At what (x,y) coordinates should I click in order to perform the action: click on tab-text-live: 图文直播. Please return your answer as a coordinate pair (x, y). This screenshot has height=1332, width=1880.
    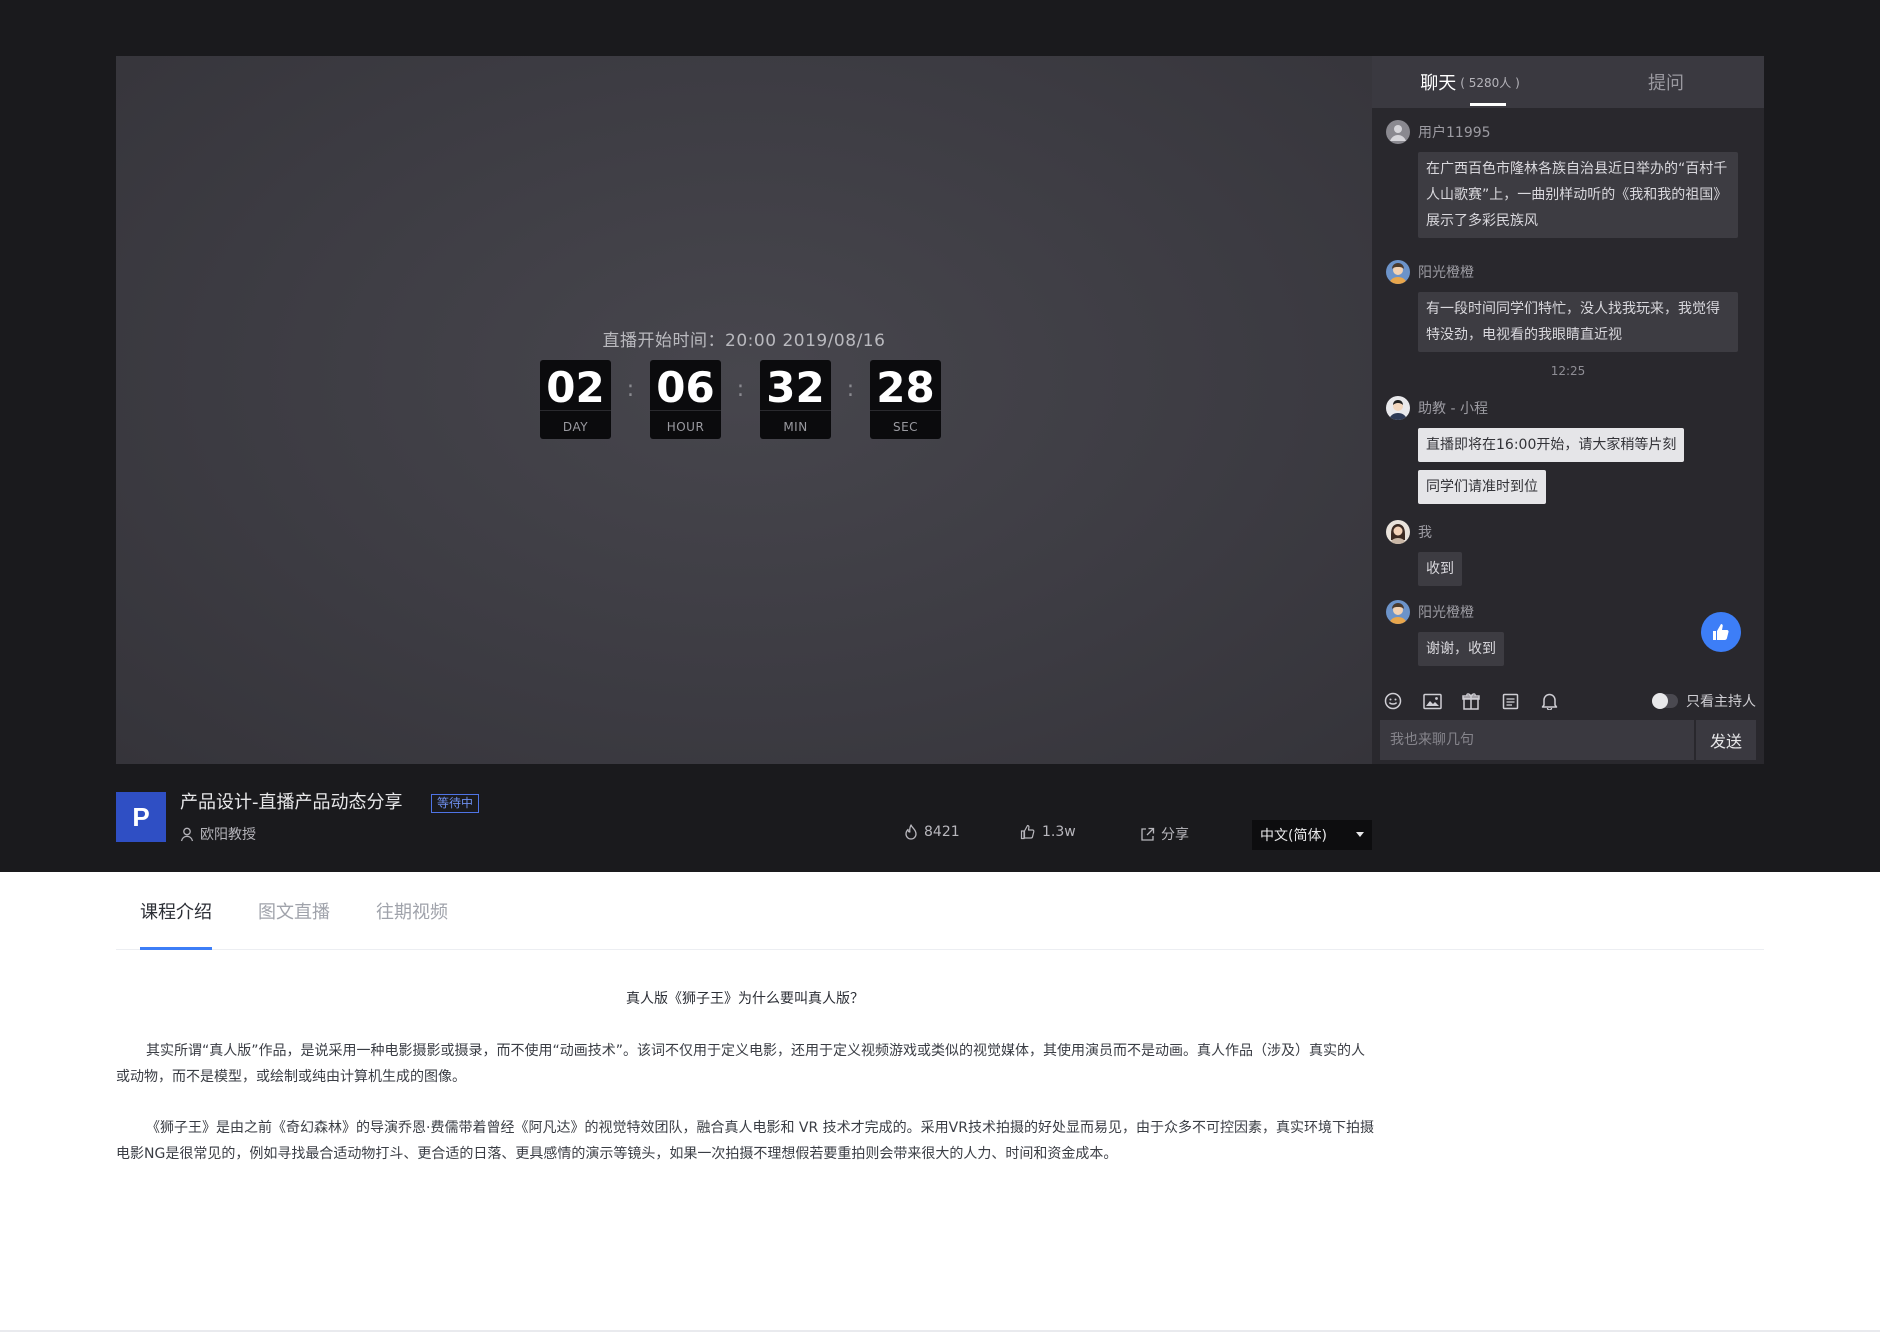
    Looking at the image, I should click on (294, 911).